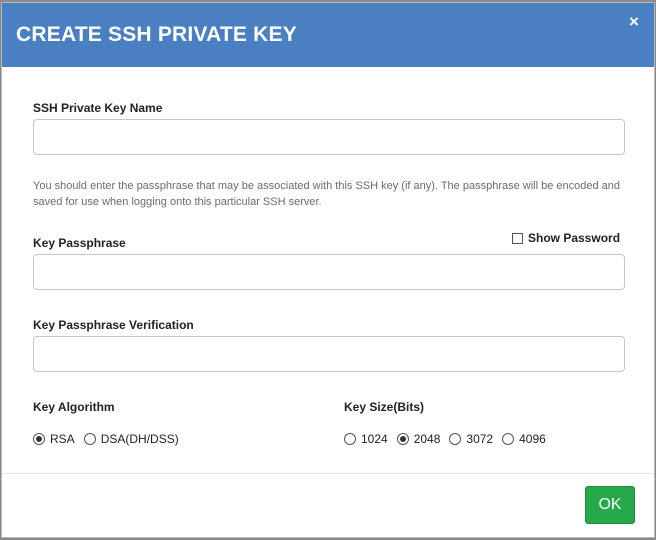  I want to click on algorithm-option-rsa: RSA, so click(54, 439).